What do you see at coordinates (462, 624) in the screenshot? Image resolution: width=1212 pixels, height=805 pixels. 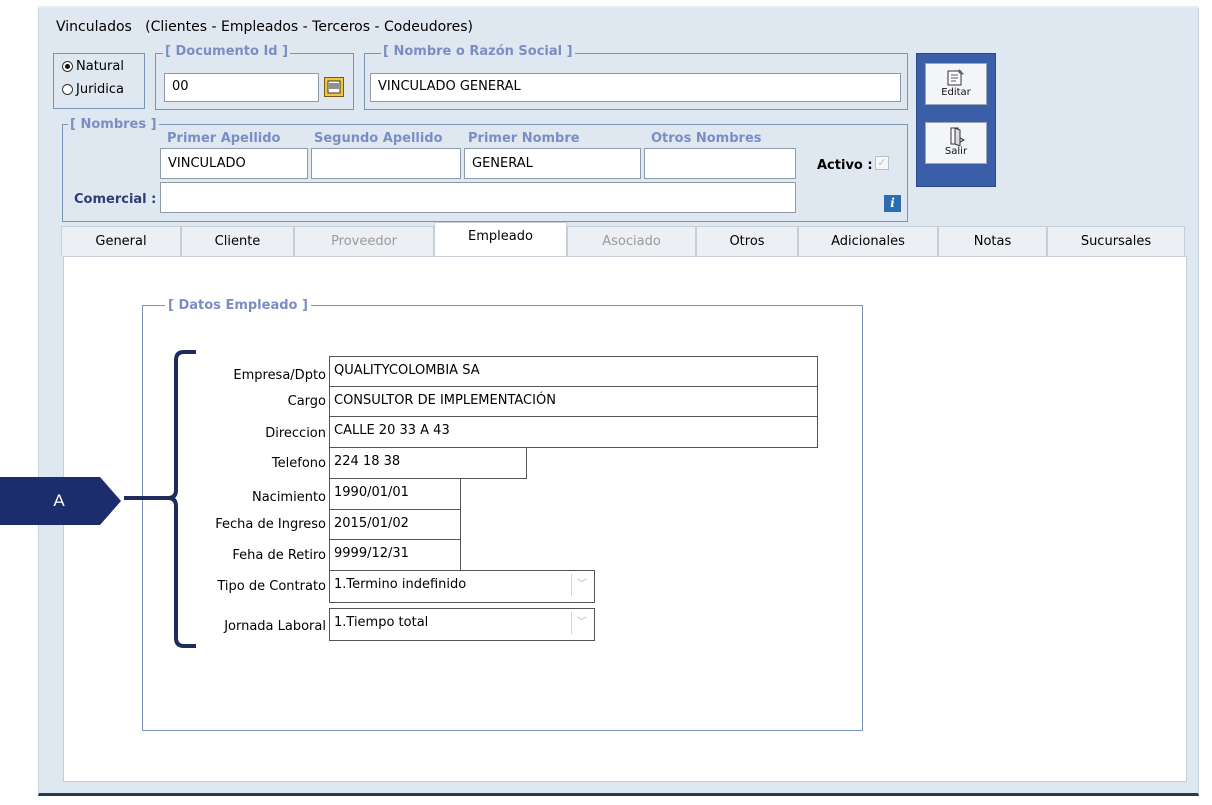 I see `jornada-select: 1.Tiempo total ﹀` at bounding box center [462, 624].